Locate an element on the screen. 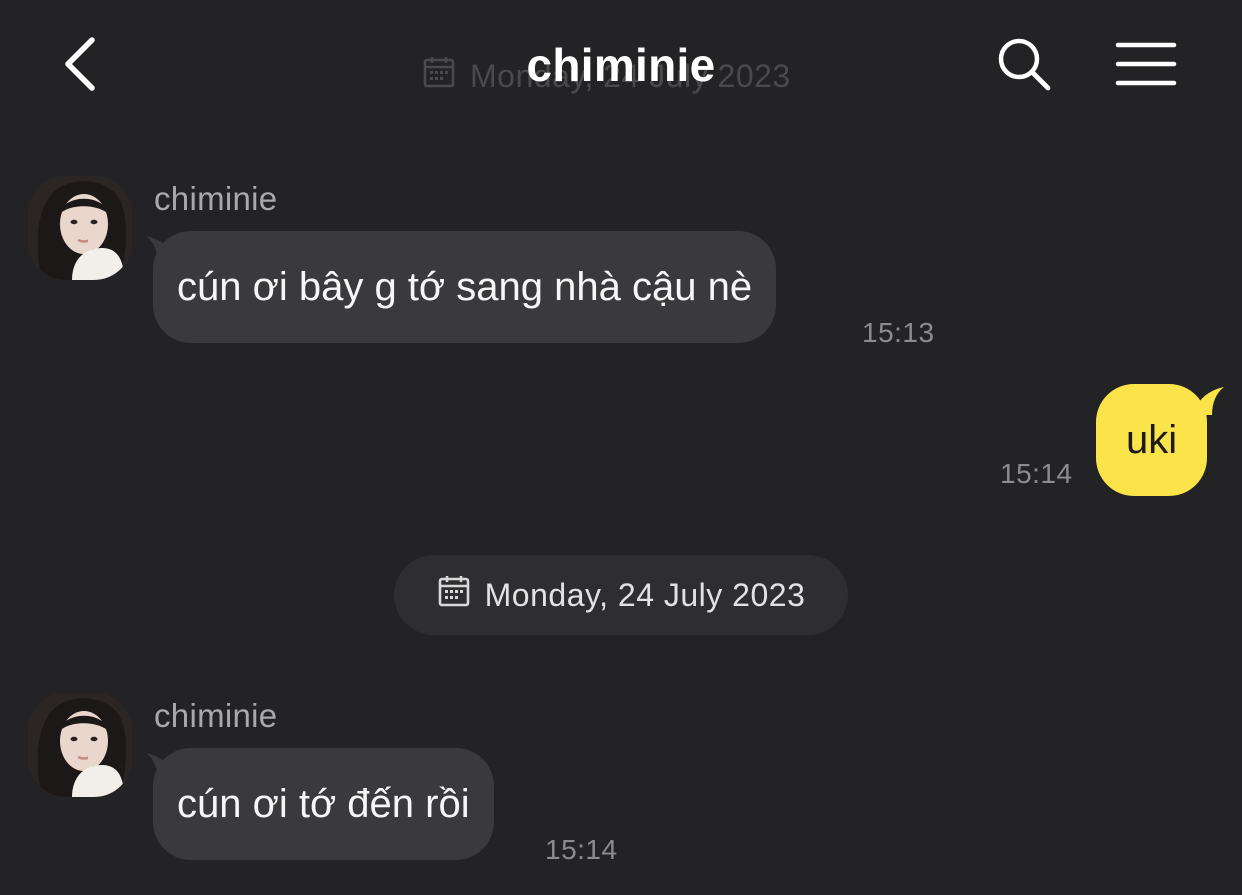 The image size is (1242, 895). message-bubble: cún ơi bây g tớ sang nhà cậu nè is located at coordinates (465, 287).